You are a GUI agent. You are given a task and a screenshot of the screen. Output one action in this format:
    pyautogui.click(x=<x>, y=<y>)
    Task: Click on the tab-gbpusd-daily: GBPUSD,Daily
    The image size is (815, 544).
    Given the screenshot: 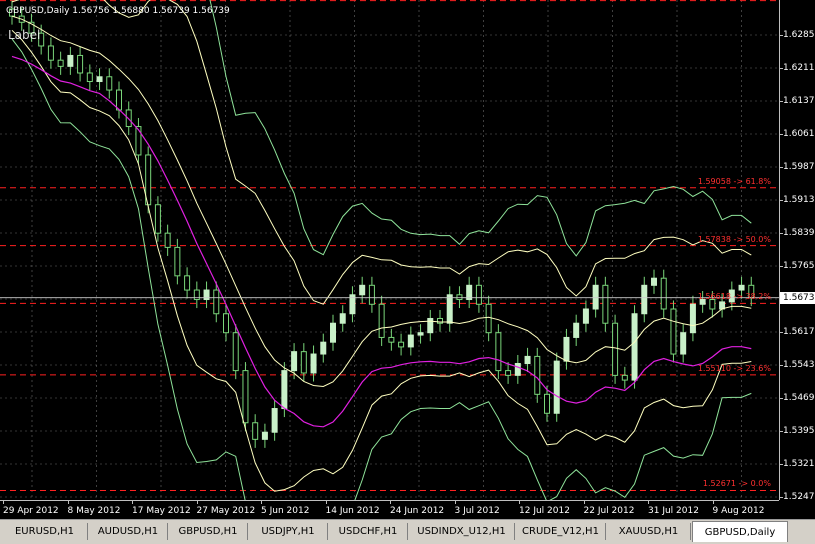 What is the action you would take?
    pyautogui.click(x=740, y=531)
    